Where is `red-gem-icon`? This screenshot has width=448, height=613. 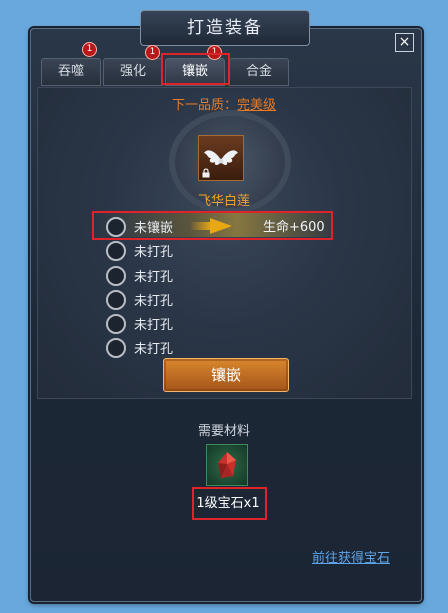 red-gem-icon is located at coordinates (227, 465).